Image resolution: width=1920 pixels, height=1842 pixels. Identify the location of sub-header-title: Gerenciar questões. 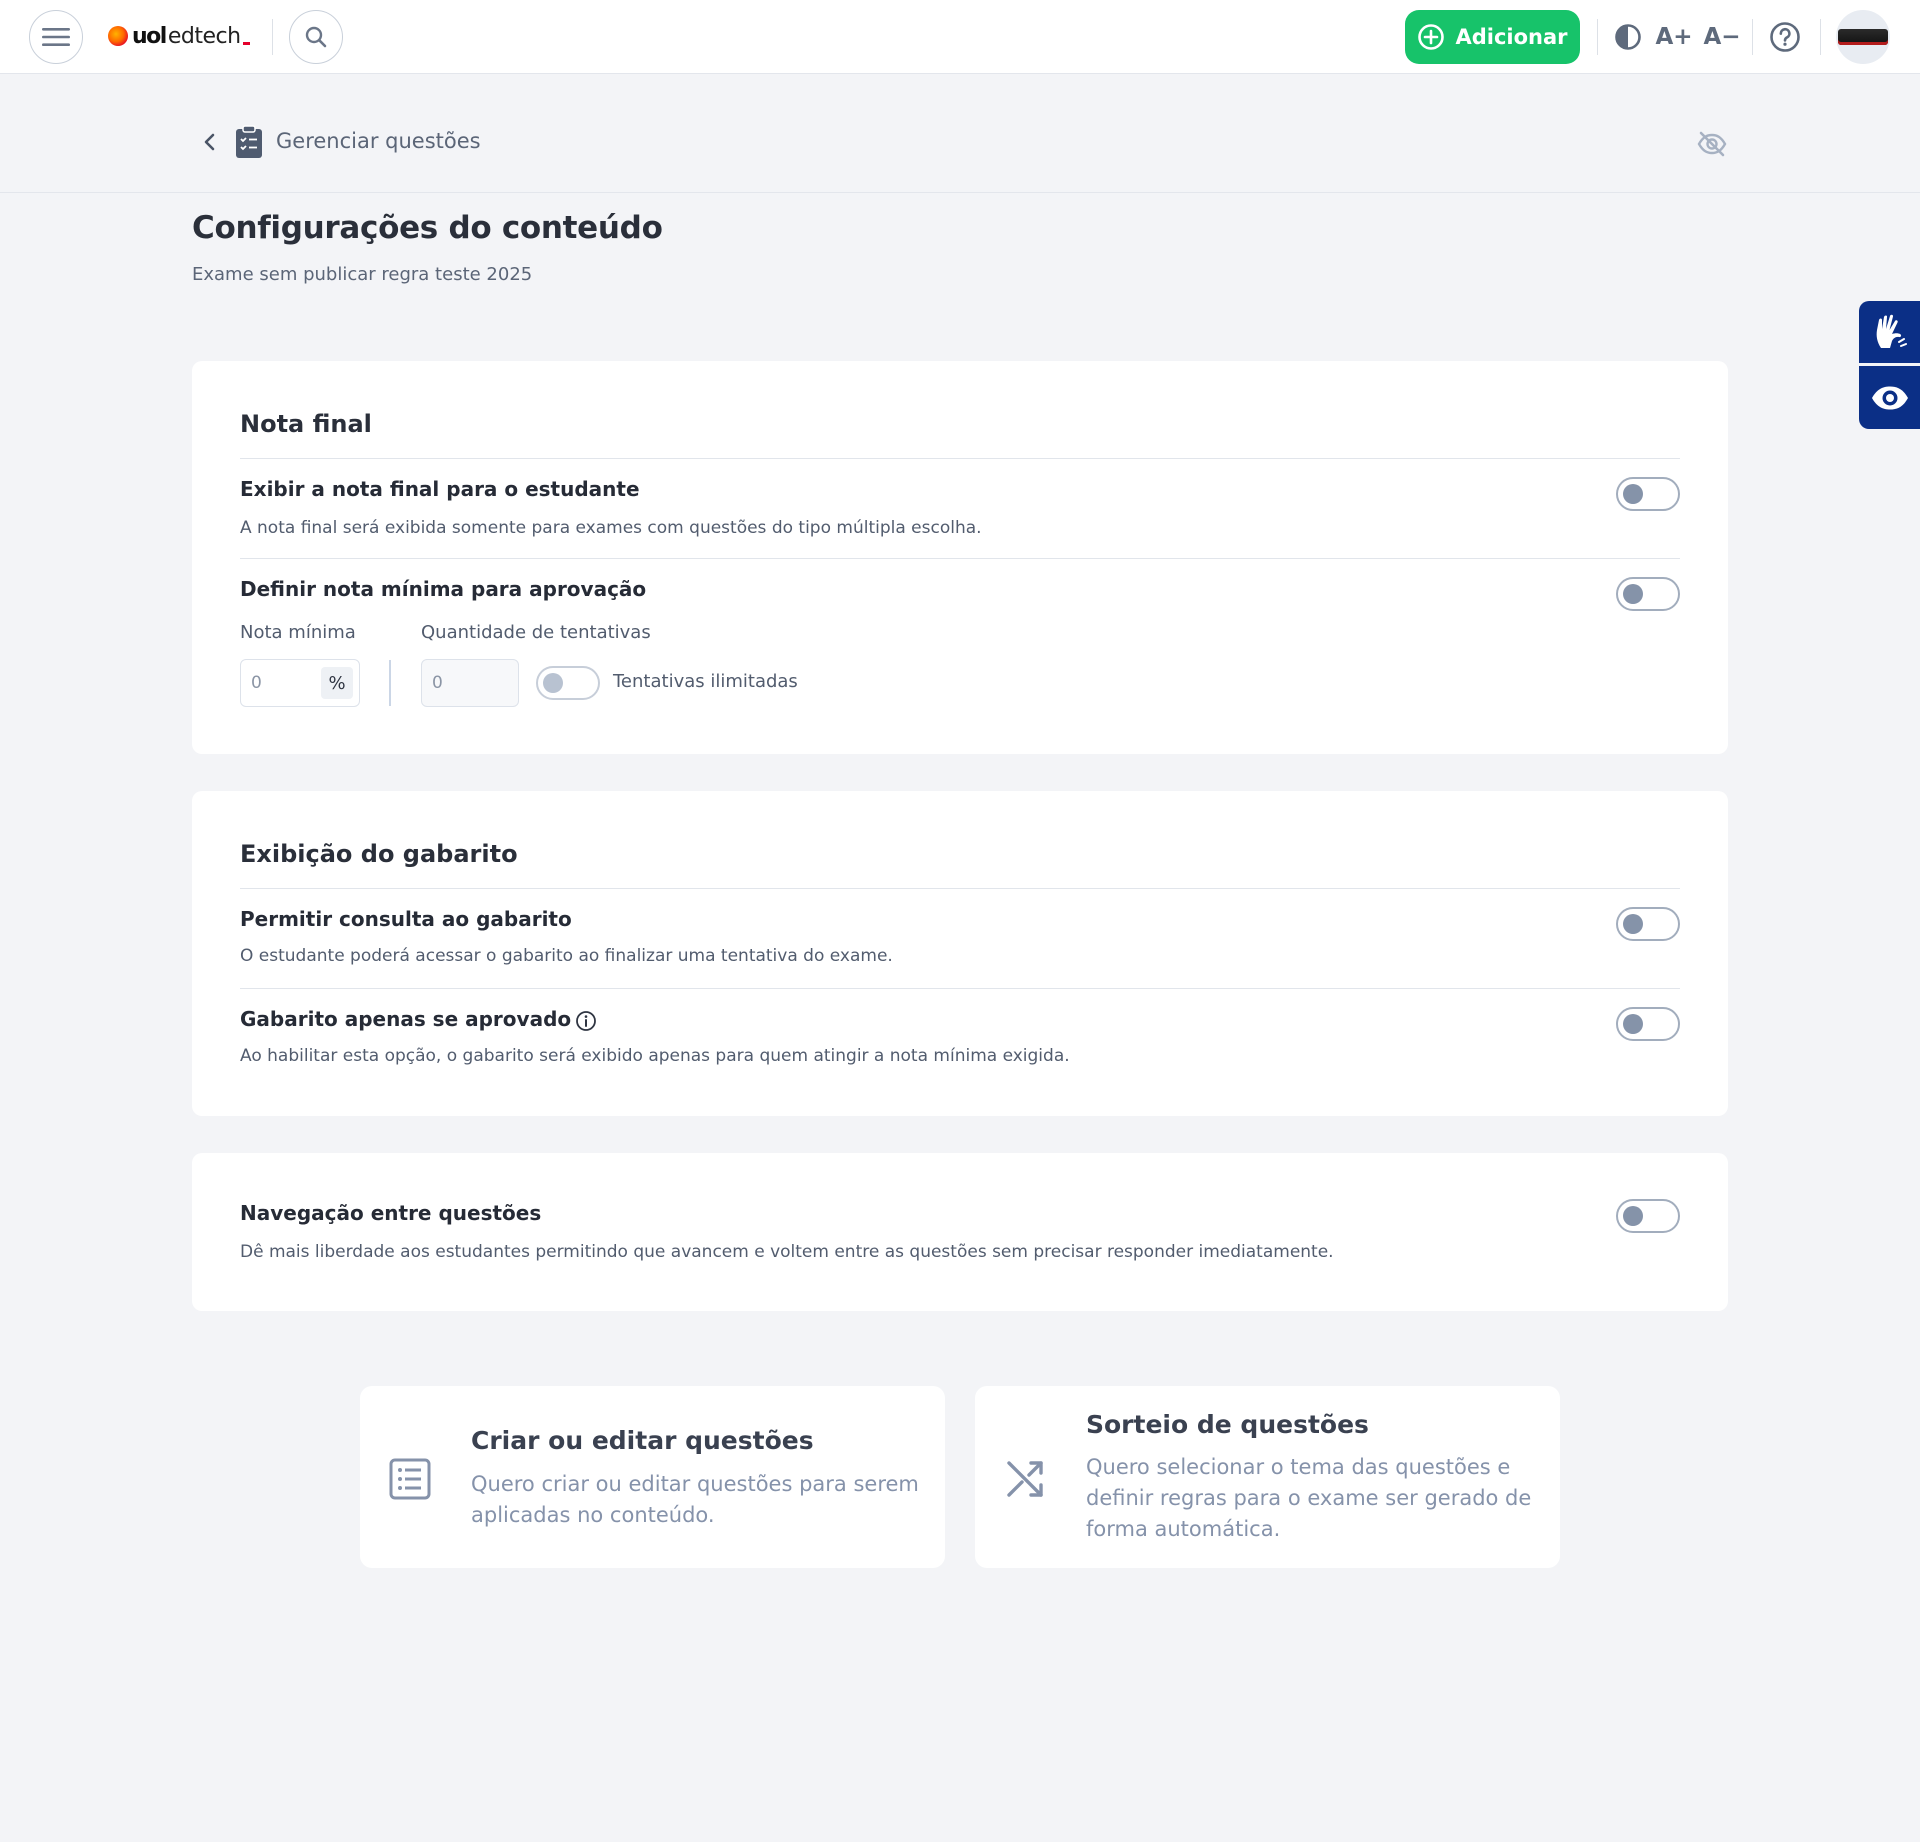
(378, 141).